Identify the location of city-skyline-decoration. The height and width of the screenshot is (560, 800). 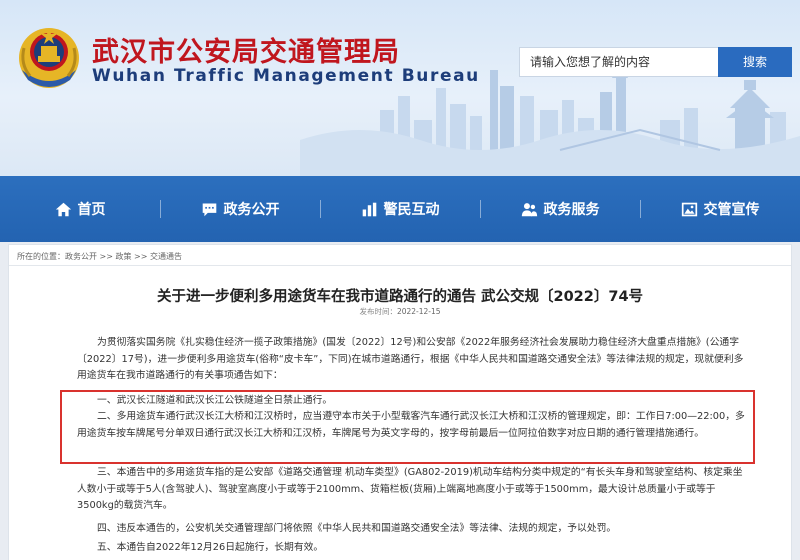
(550, 118).